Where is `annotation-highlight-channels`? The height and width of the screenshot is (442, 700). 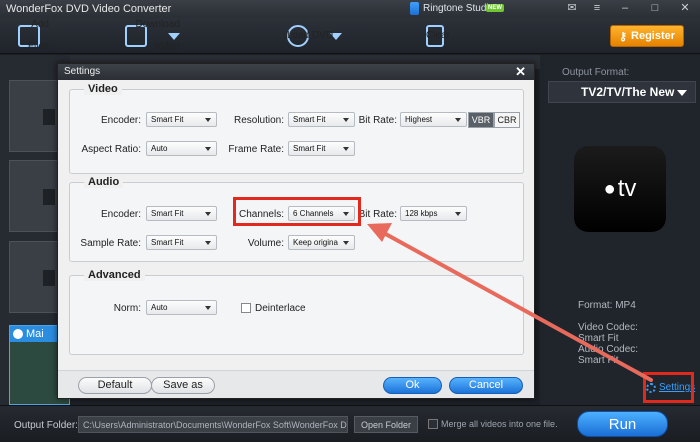
annotation-highlight-channels is located at coordinates (297, 211).